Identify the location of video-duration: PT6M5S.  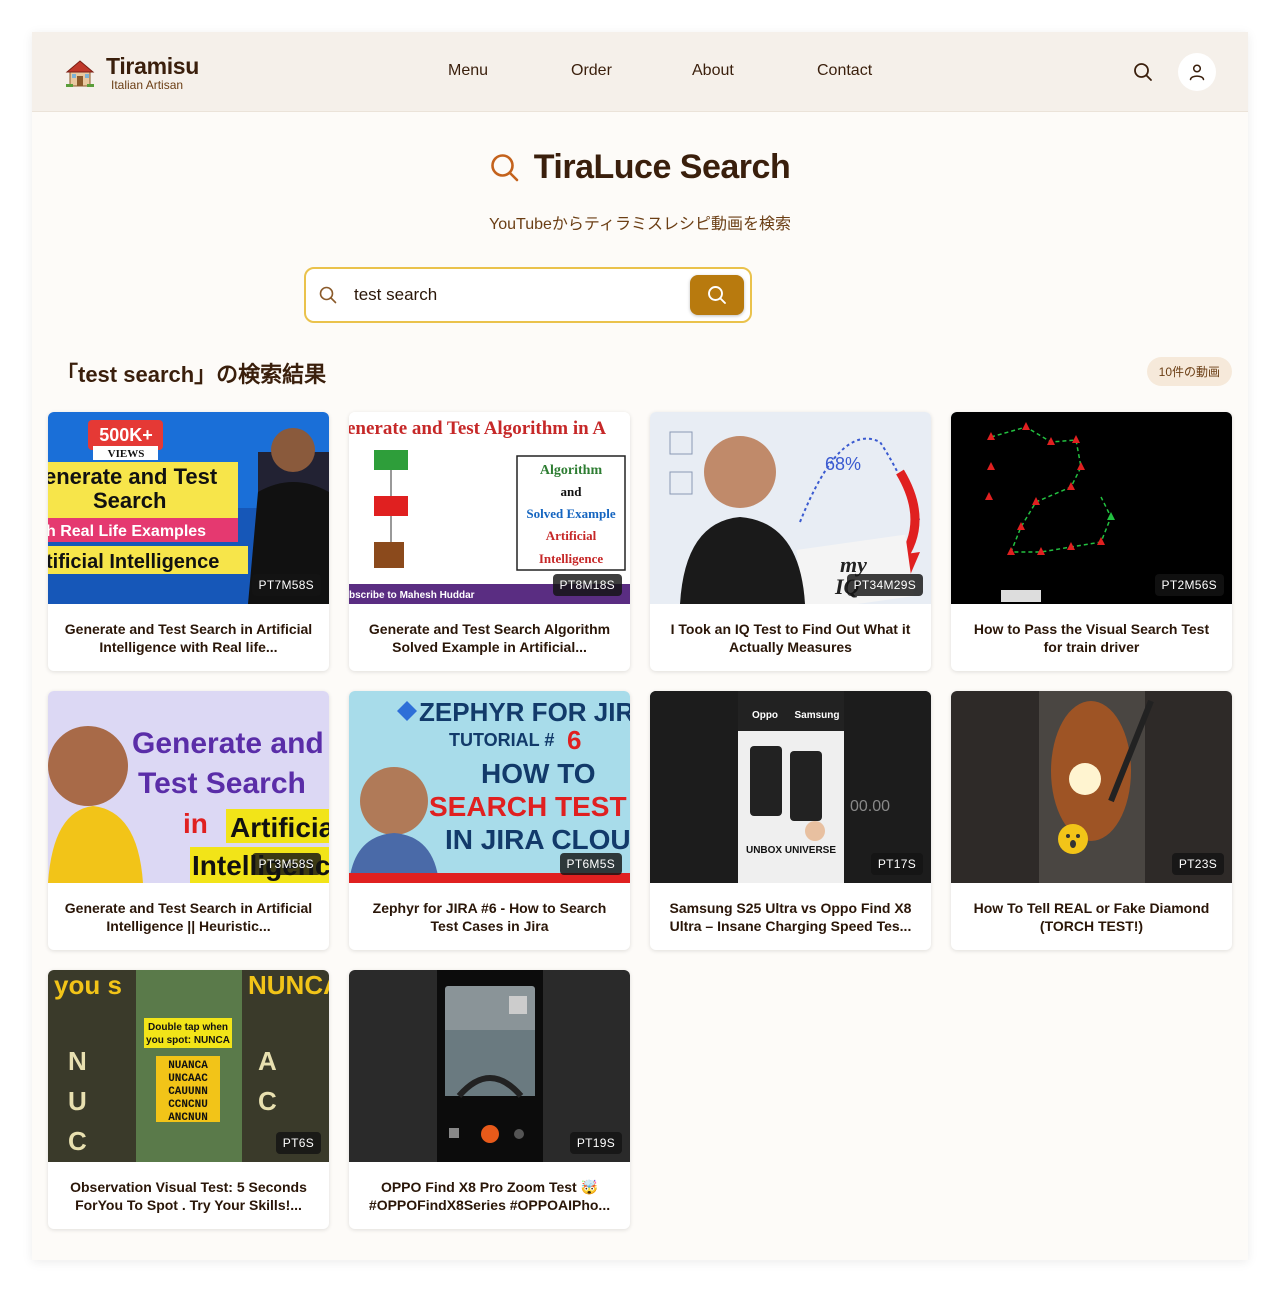
(590, 864).